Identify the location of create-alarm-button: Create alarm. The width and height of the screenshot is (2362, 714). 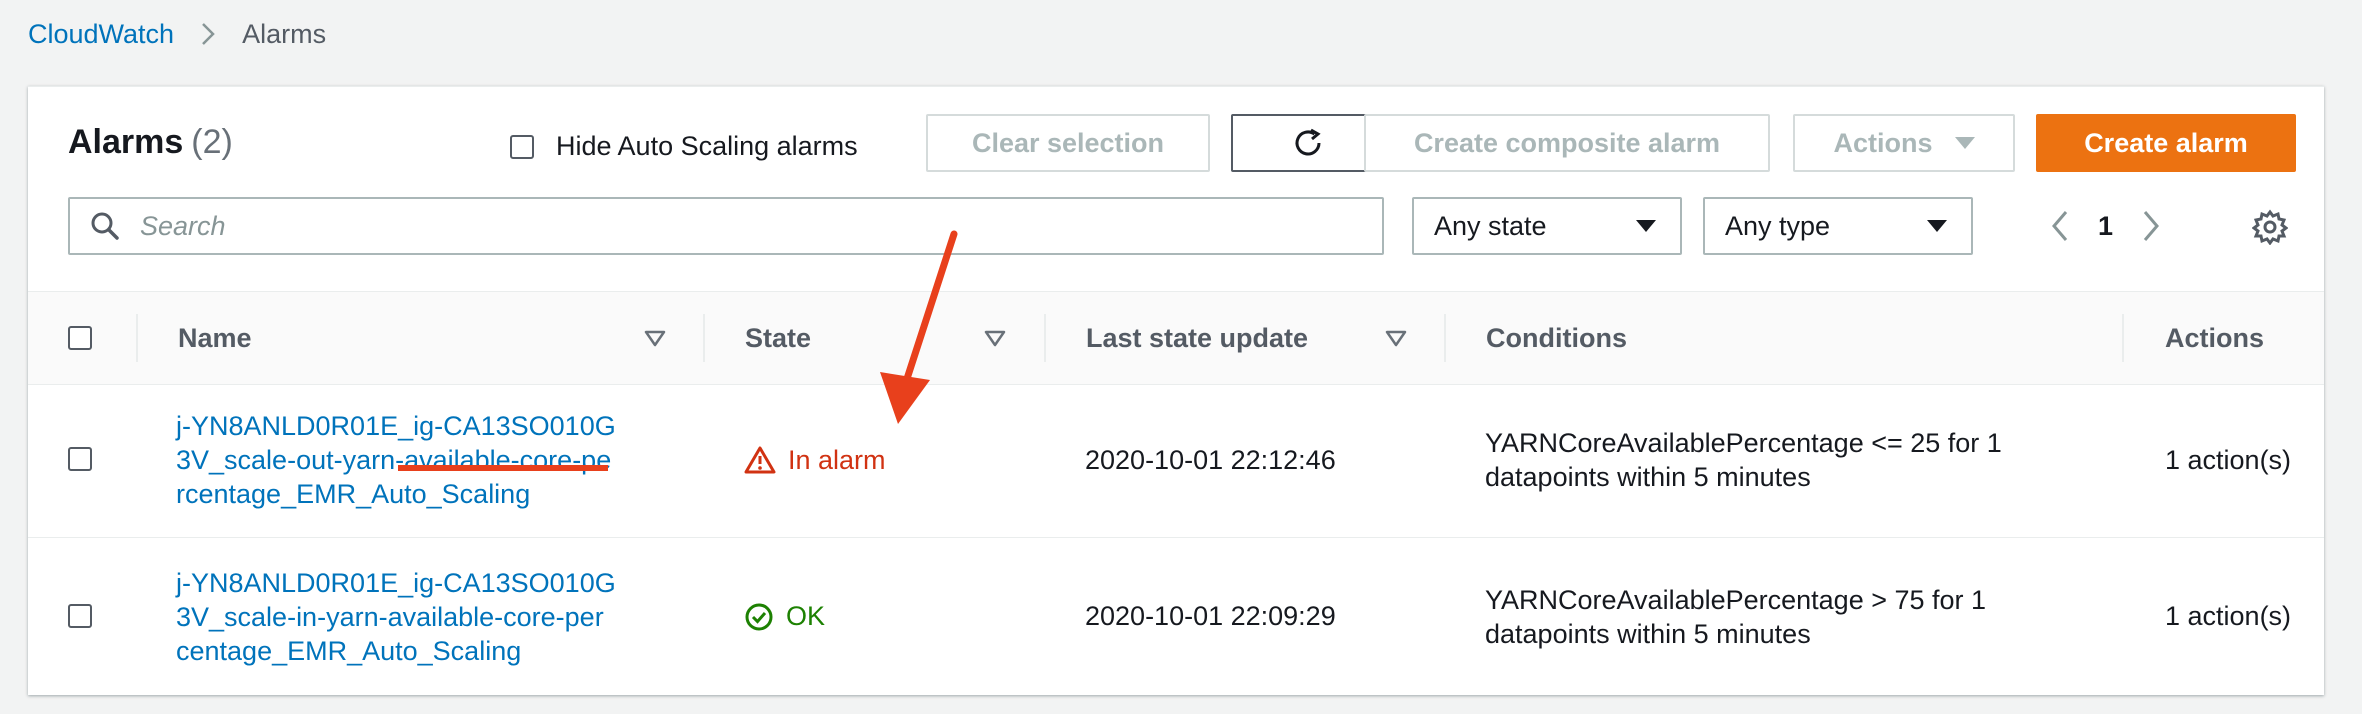
(2166, 143).